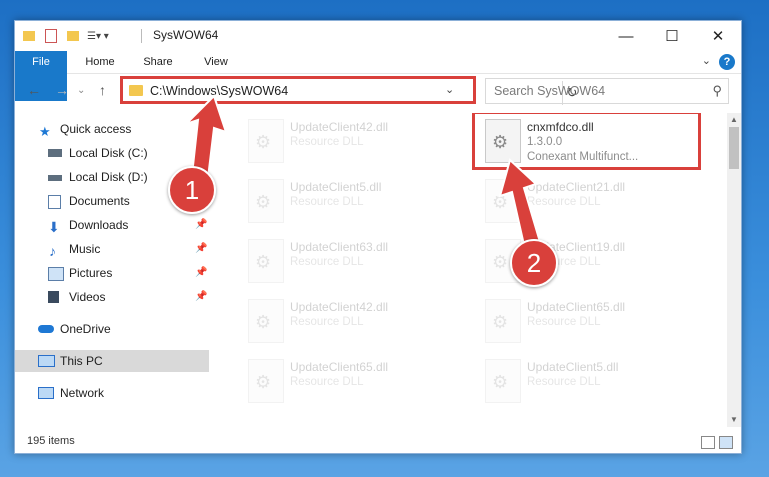 The height and width of the screenshot is (477, 769). I want to click on step-1-badge: 1, so click(192, 190).